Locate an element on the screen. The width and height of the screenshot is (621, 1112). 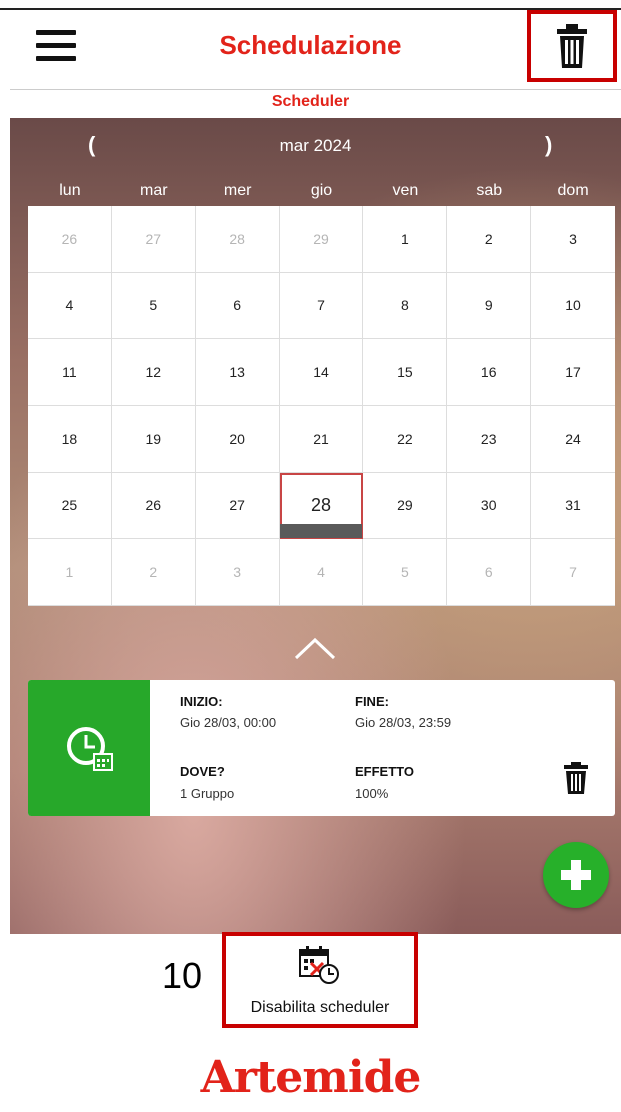
where-value: 1 Gruppo is located at coordinates (207, 793).